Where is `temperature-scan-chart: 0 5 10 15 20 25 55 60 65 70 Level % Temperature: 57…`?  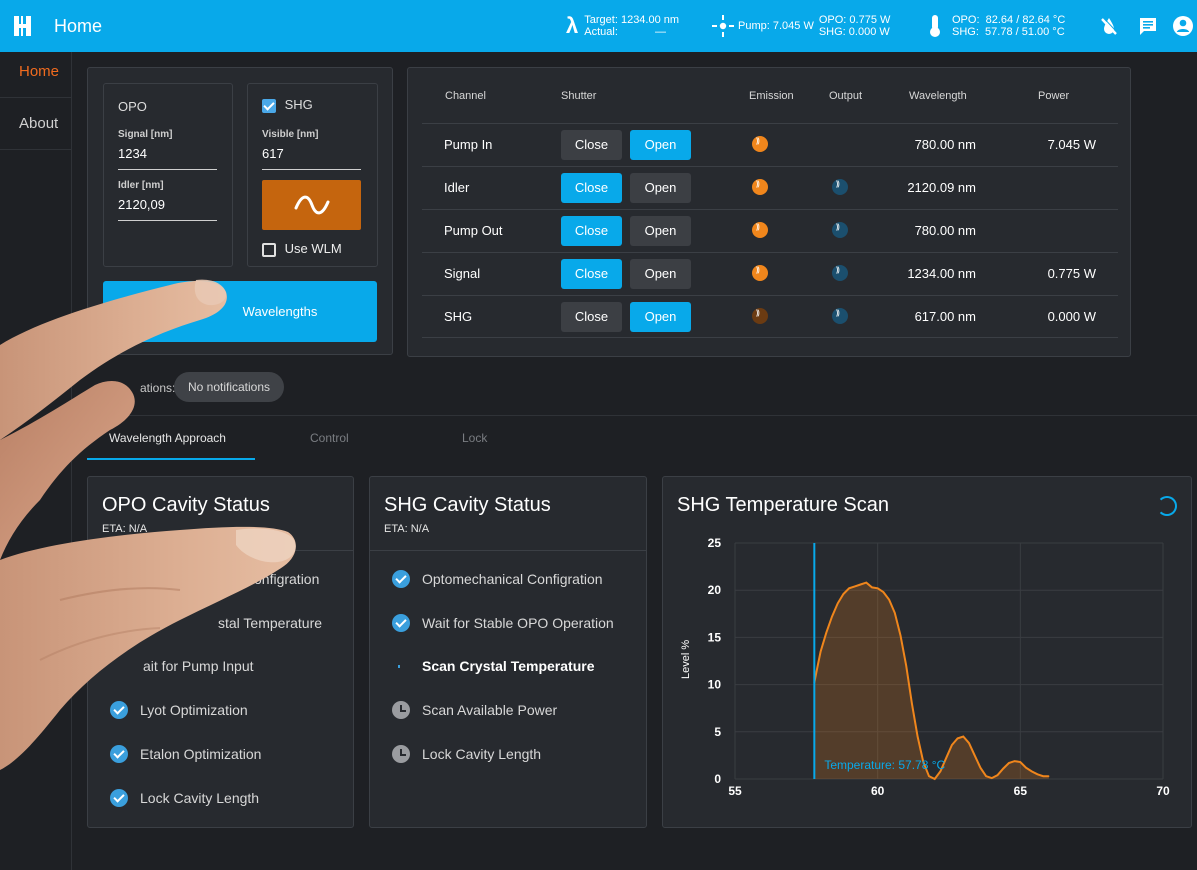 temperature-scan-chart: 0 5 10 15 20 25 55 60 65 70 Level % Temperature: 57… is located at coordinates (925, 667).